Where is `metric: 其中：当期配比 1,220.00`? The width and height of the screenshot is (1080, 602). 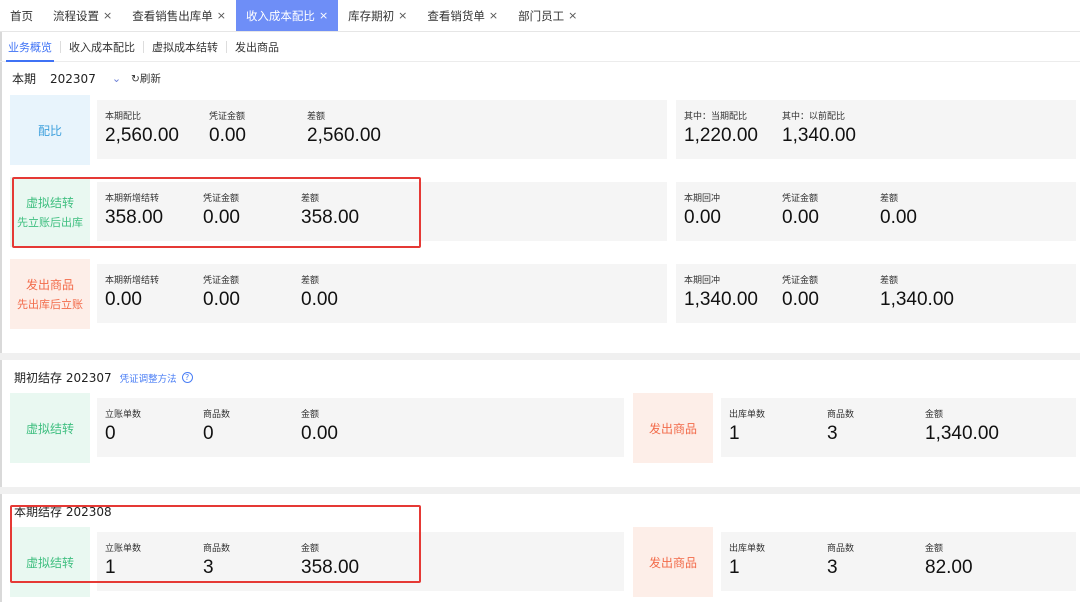
metric: 其中：当期配比 1,220.00 is located at coordinates (721, 128).